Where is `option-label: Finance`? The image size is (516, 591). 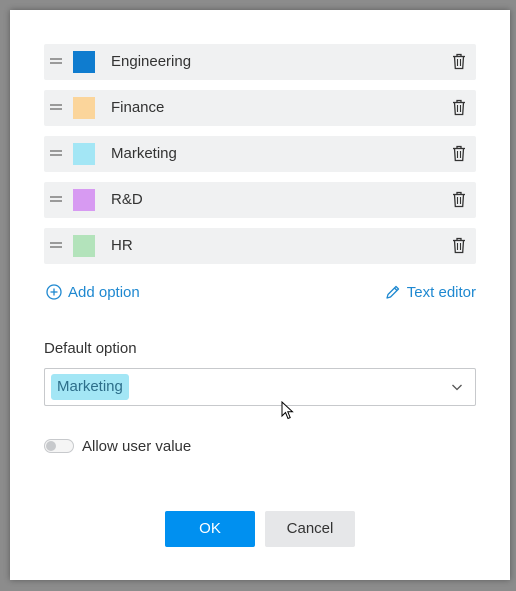 option-label: Finance is located at coordinates (137, 108).